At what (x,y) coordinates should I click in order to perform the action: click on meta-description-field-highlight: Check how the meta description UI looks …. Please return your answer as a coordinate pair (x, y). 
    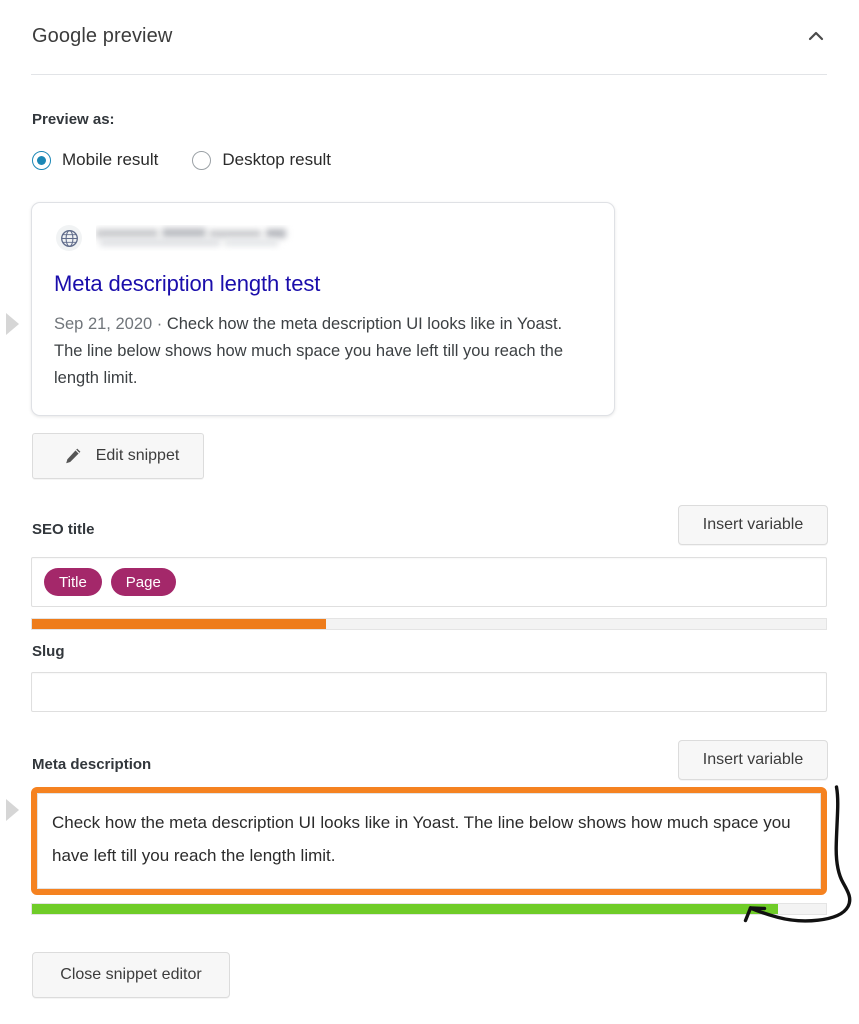
    Looking at the image, I should click on (429, 841).